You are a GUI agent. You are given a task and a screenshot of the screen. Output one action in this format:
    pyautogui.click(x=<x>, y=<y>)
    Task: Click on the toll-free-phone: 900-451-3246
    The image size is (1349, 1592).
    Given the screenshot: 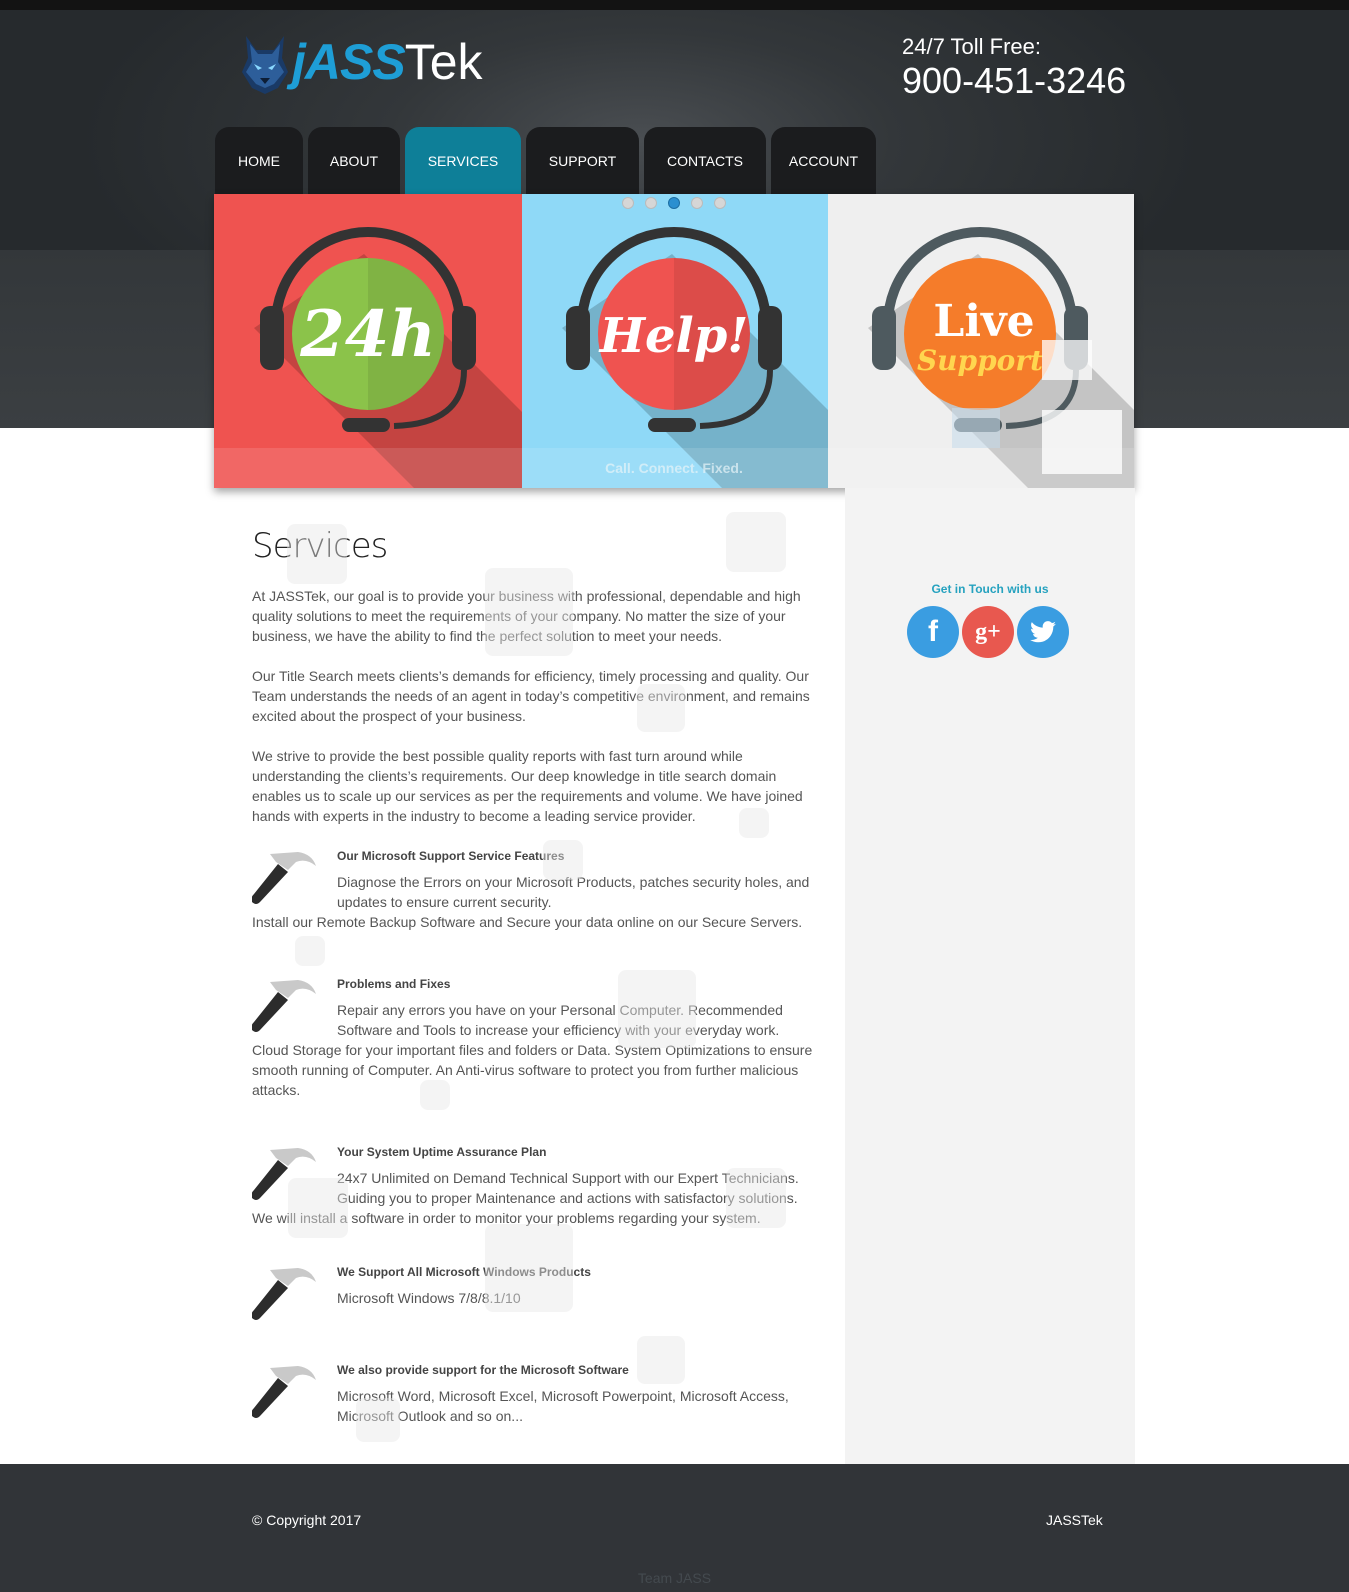 What is the action you would take?
    pyautogui.click(x=1014, y=81)
    